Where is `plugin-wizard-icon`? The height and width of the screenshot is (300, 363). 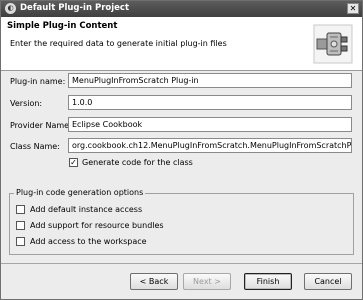
plugin-wizard-icon is located at coordinates (333, 44).